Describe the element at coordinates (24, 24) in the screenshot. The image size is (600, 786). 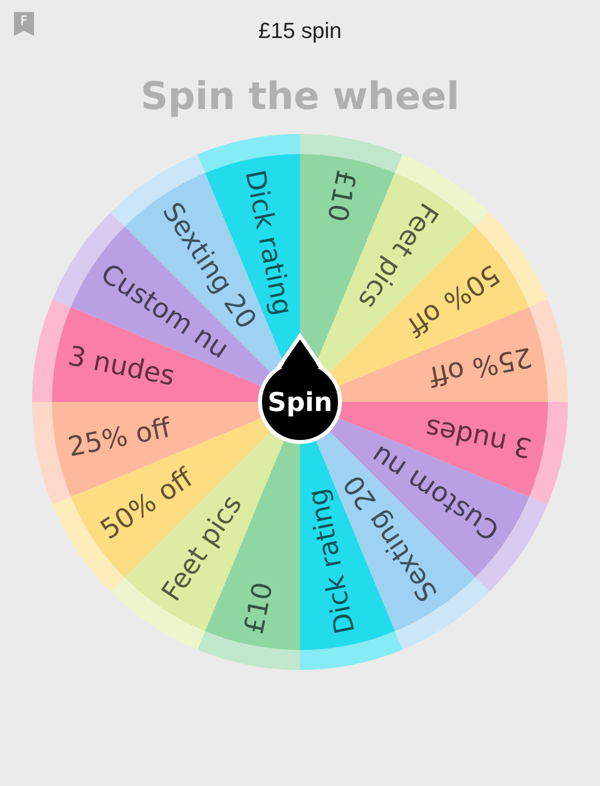
I see `bookmark-badge: F` at that location.